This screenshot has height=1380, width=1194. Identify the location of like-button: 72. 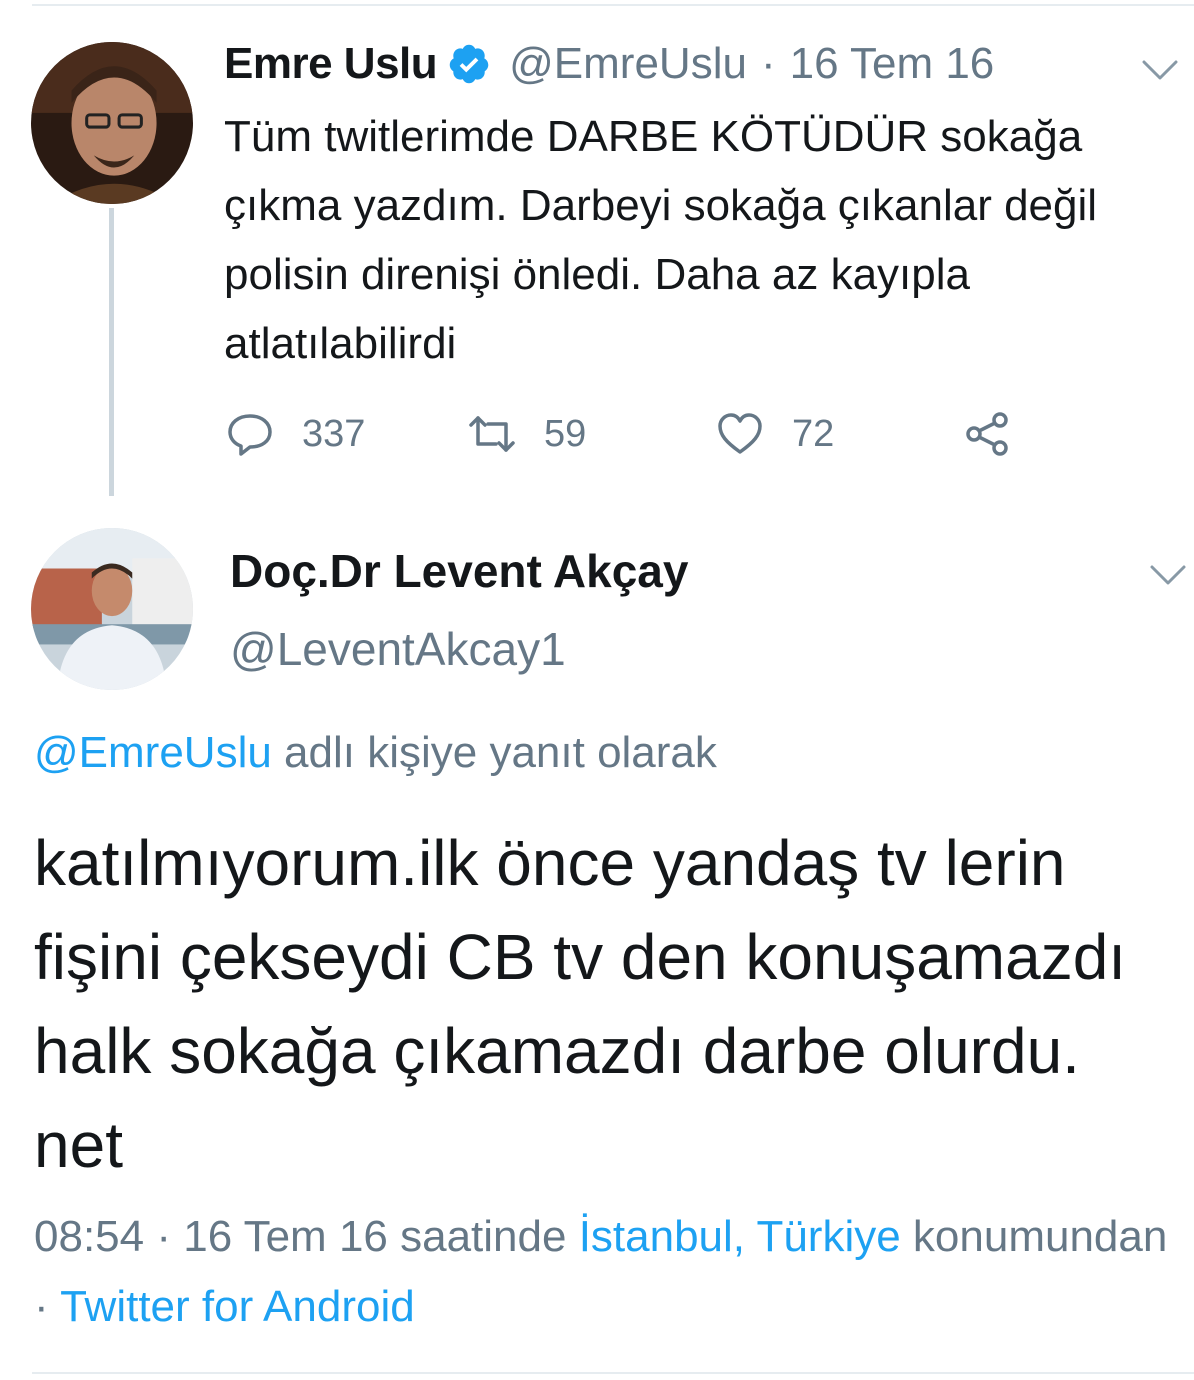
(775, 434).